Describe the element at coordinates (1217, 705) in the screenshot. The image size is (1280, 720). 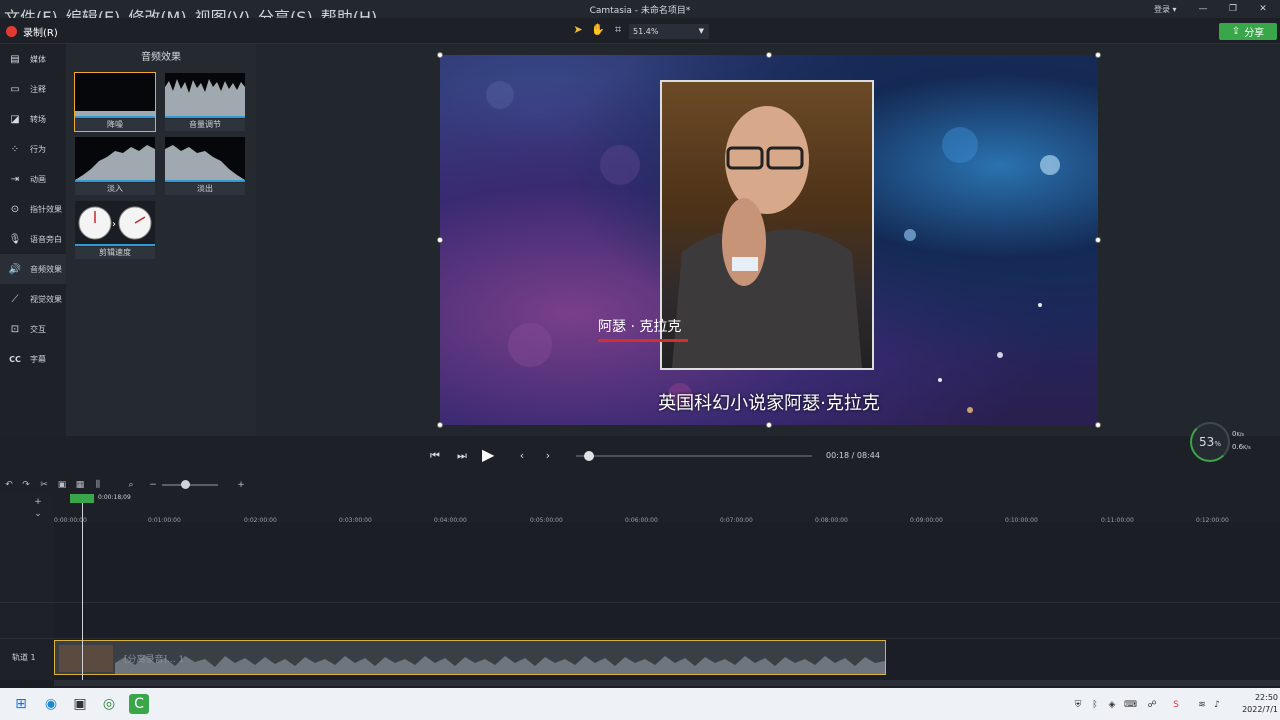
I see `volume-icon: ♪` at that location.